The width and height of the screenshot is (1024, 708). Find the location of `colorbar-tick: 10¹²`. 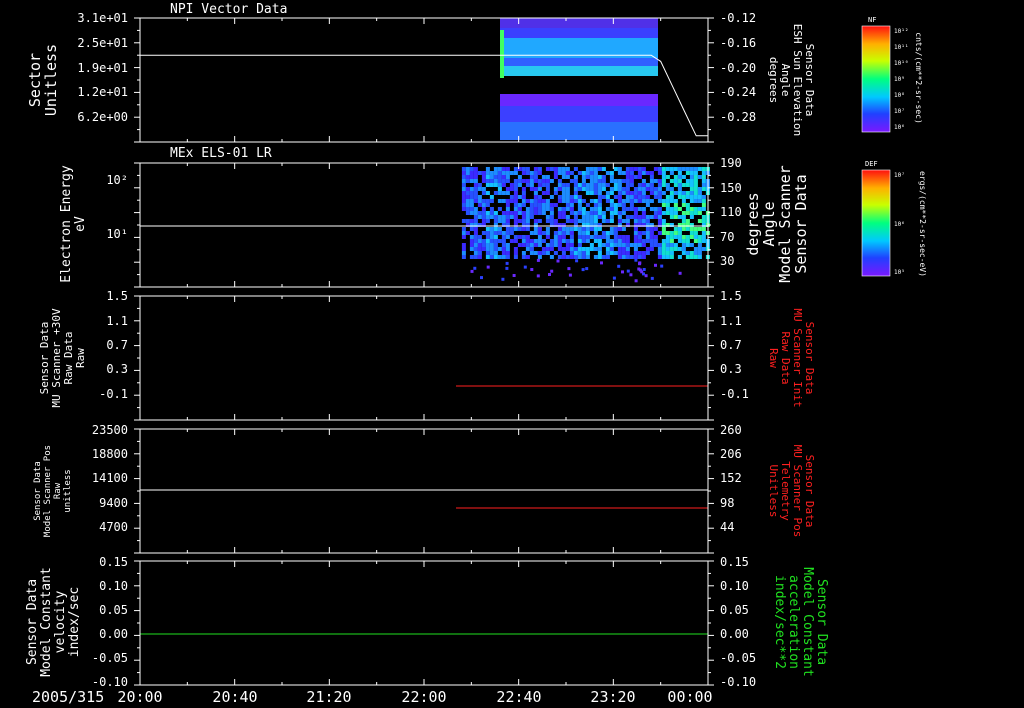

colorbar-tick: 10¹² is located at coordinates (901, 31).